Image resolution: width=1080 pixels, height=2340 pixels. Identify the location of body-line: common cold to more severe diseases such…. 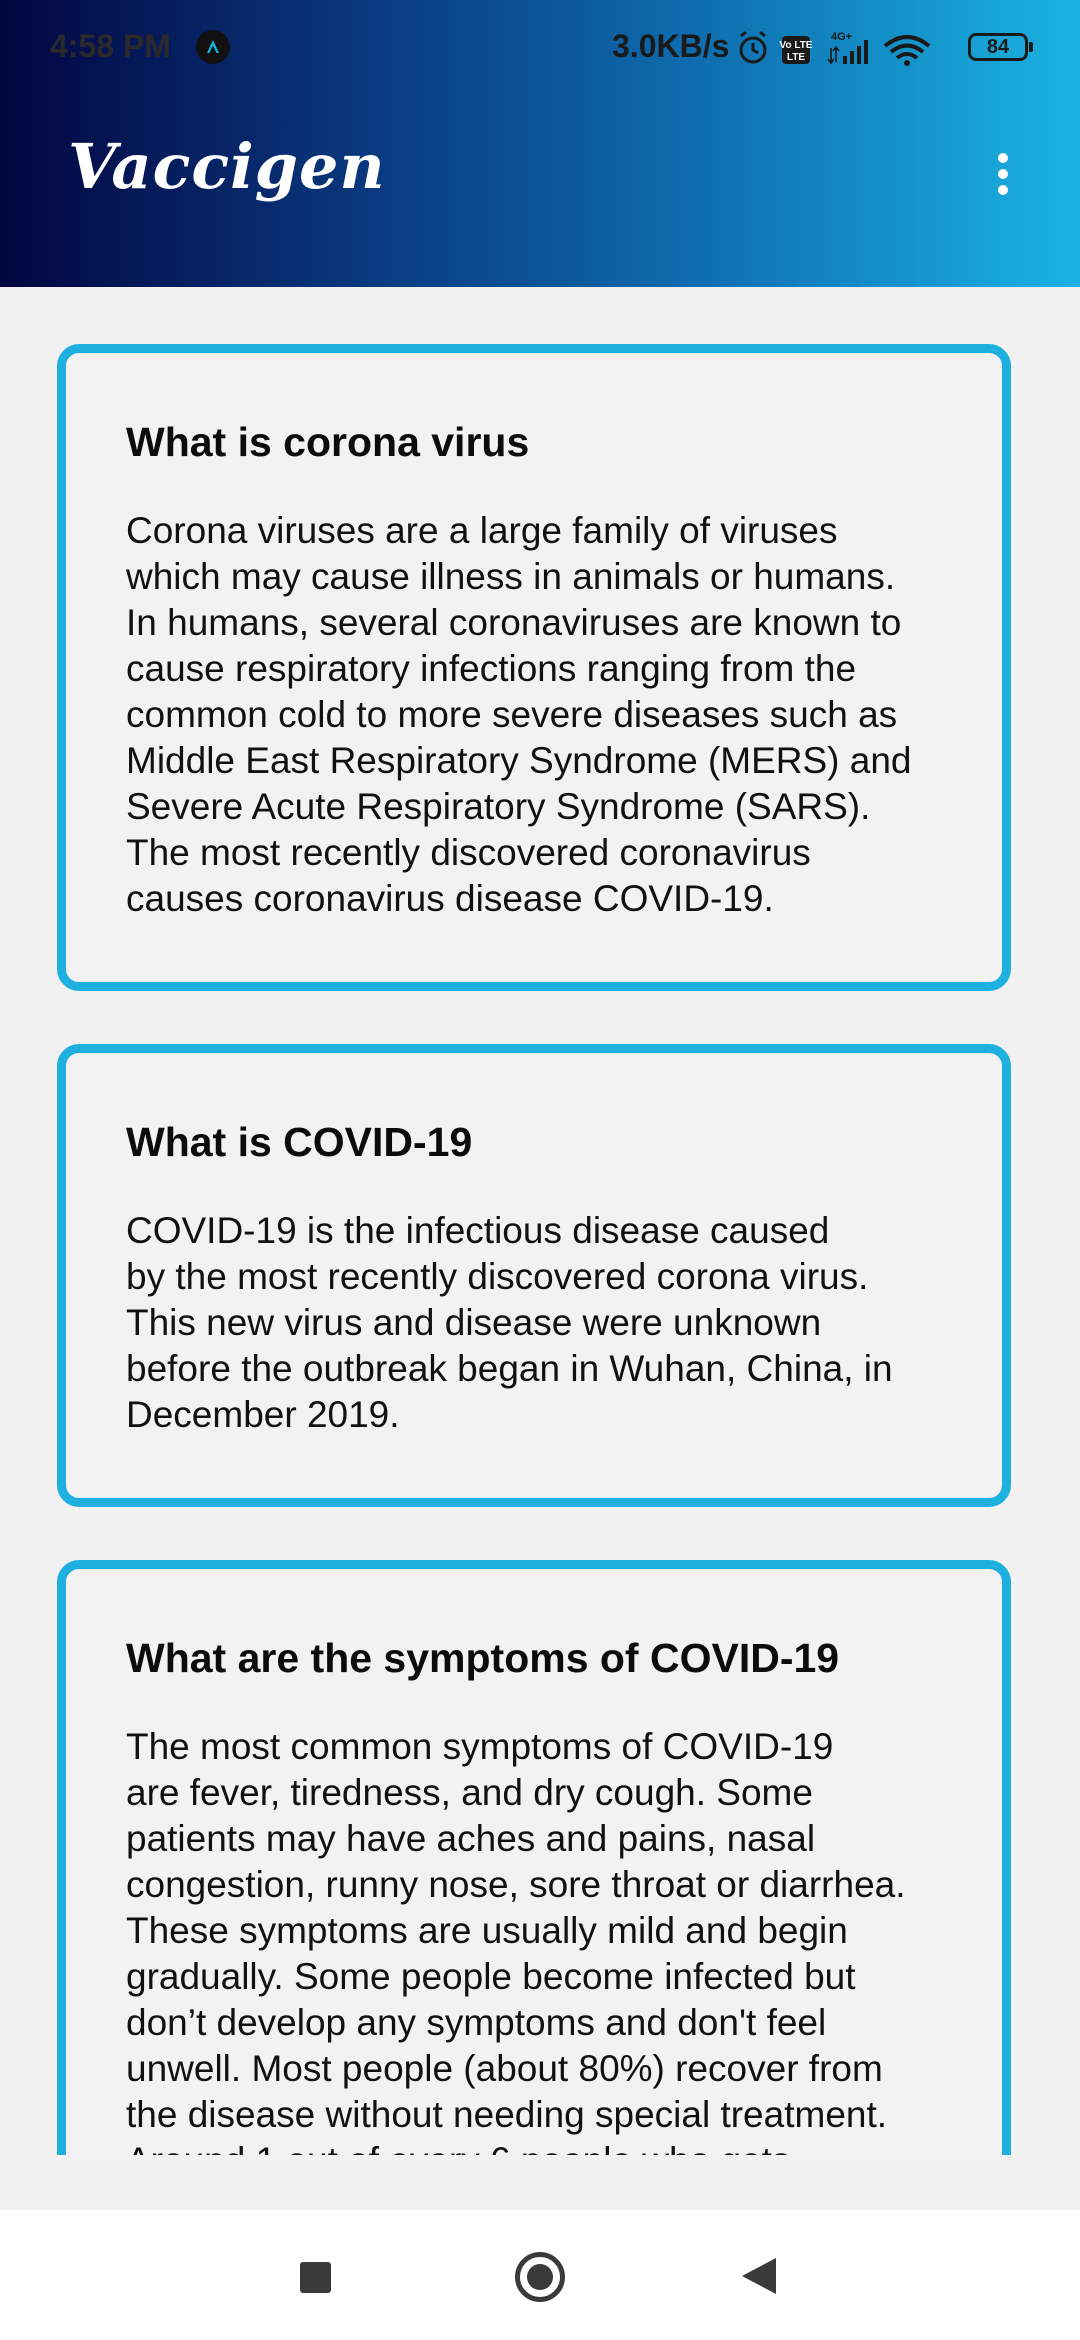
(512, 714).